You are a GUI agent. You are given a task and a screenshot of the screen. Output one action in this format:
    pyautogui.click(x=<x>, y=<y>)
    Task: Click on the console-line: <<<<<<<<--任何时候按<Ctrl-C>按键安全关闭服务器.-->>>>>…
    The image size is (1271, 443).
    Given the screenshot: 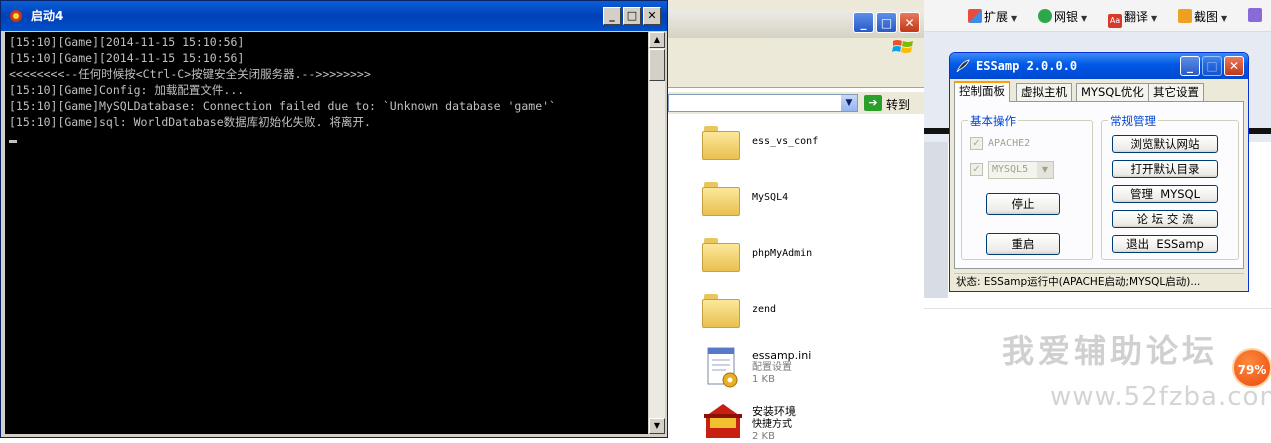 What is the action you would take?
    pyautogui.click(x=190, y=74)
    